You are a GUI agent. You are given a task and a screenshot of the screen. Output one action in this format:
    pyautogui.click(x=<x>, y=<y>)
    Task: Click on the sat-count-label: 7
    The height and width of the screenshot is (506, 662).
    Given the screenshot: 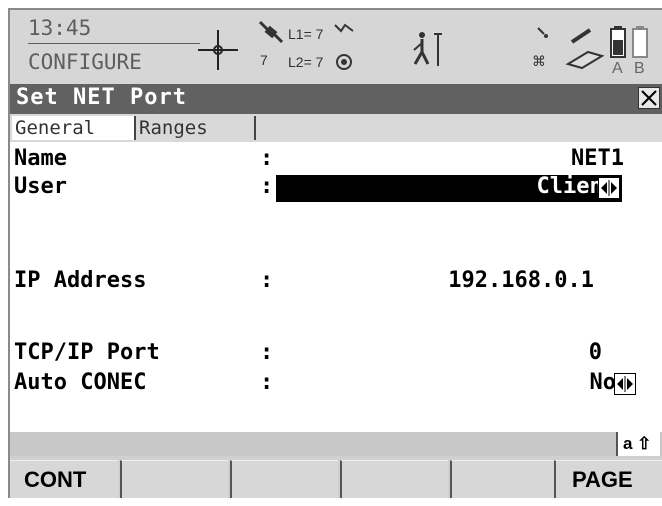 What is the action you would take?
    pyautogui.click(x=264, y=60)
    